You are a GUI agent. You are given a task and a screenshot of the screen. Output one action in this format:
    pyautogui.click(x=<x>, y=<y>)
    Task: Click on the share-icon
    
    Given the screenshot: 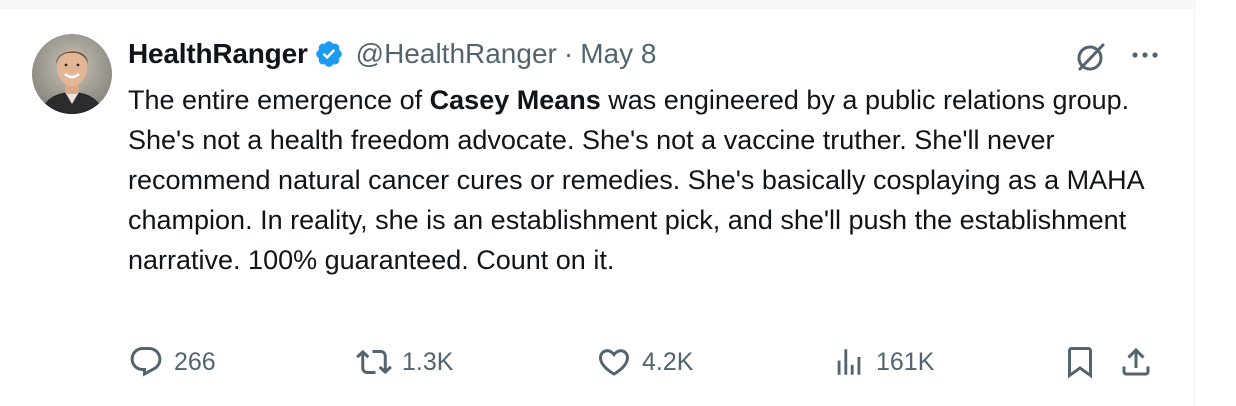 What is the action you would take?
    pyautogui.click(x=1136, y=361)
    